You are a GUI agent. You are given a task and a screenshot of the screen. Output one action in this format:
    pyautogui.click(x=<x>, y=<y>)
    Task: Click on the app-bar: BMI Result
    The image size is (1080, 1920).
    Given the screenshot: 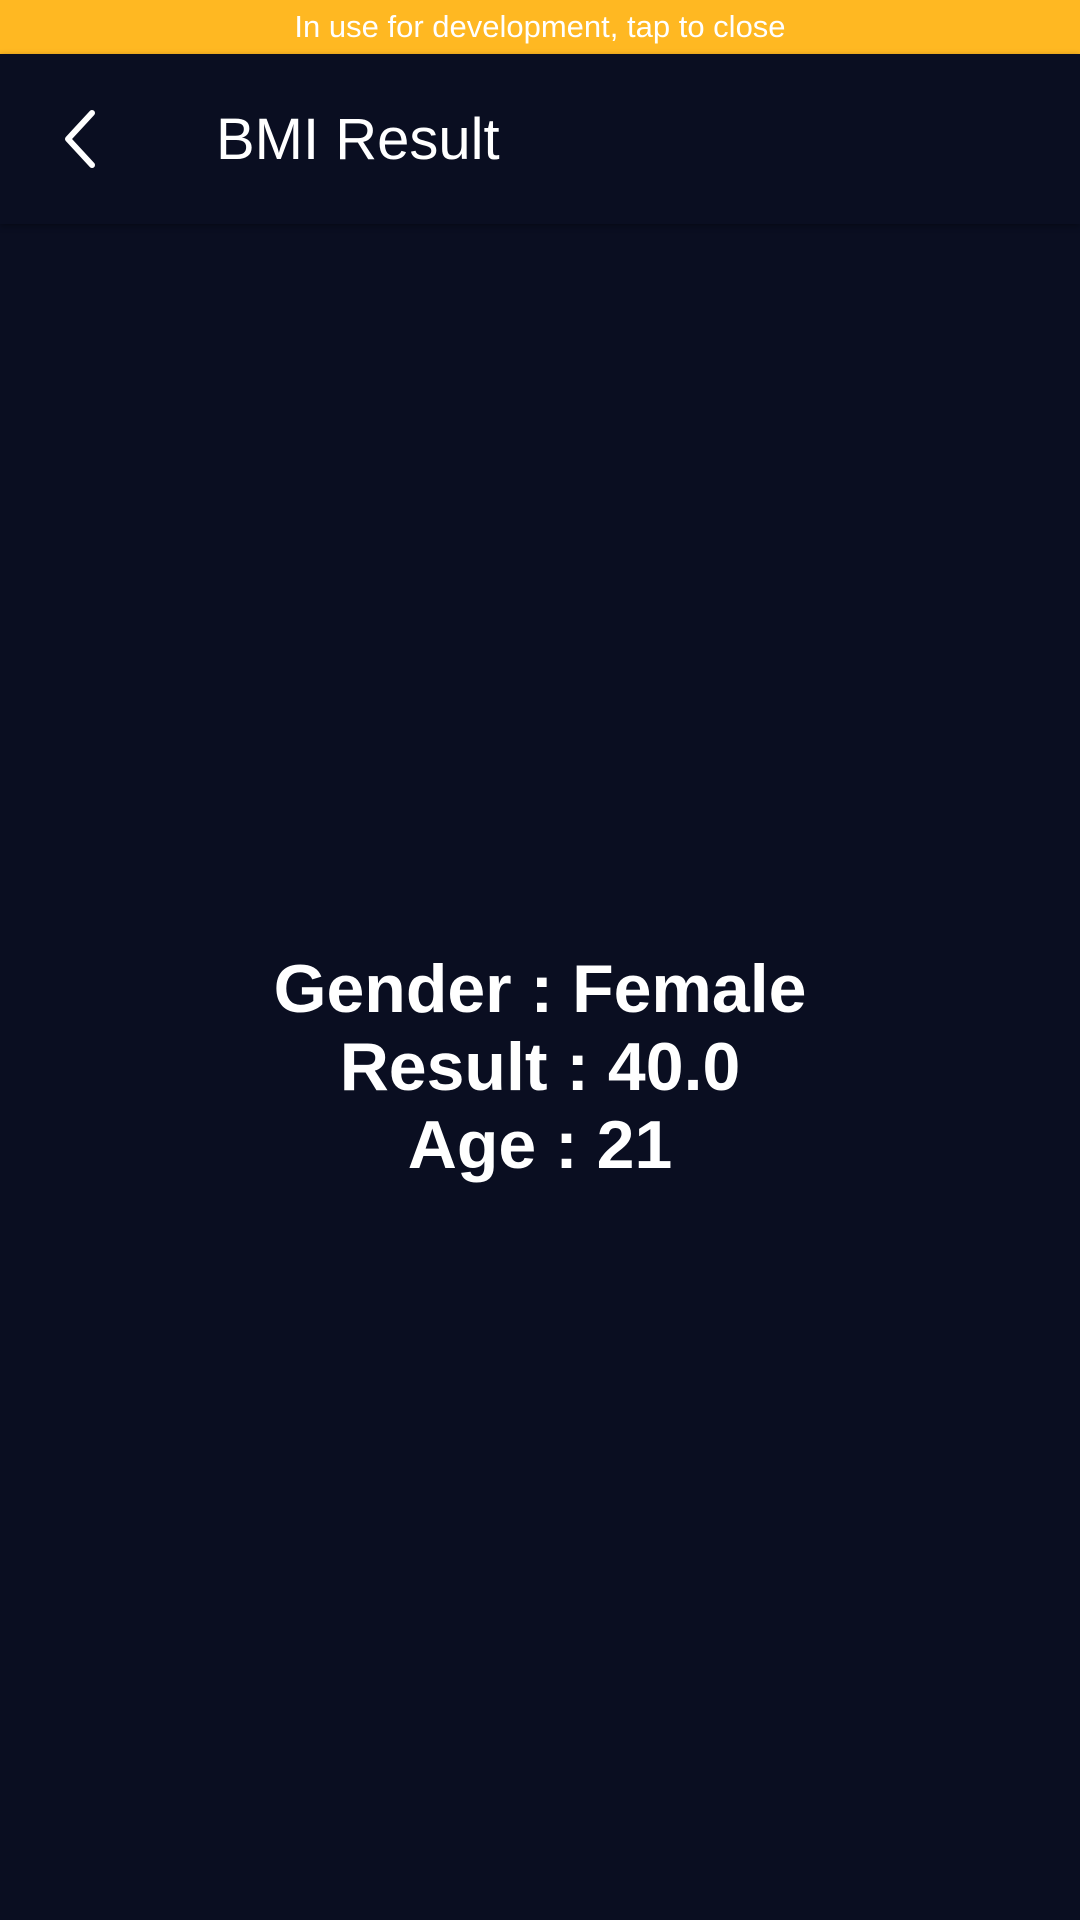 What is the action you would take?
    pyautogui.click(x=540, y=139)
    